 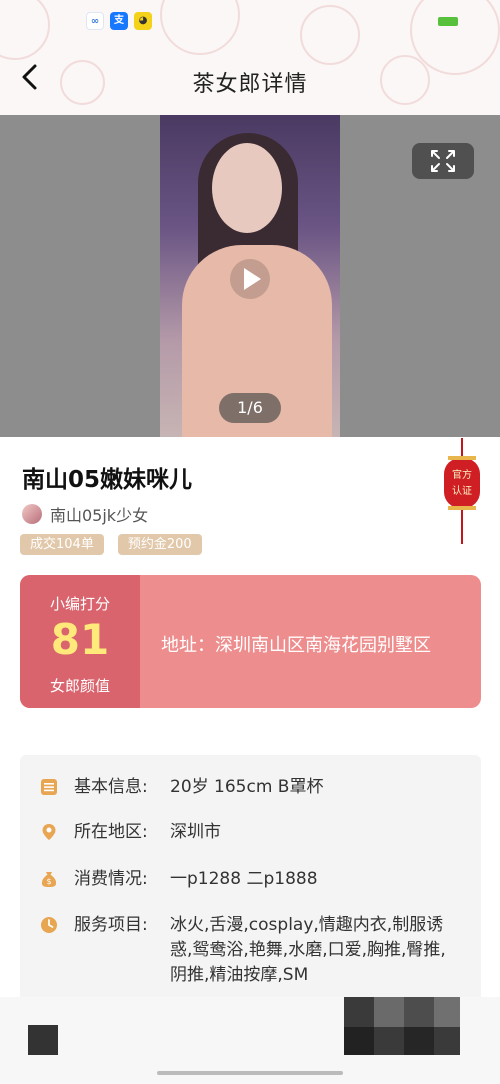 What do you see at coordinates (107, 480) in the screenshot?
I see `profile-name: 南山05嫩妹咪儿` at bounding box center [107, 480].